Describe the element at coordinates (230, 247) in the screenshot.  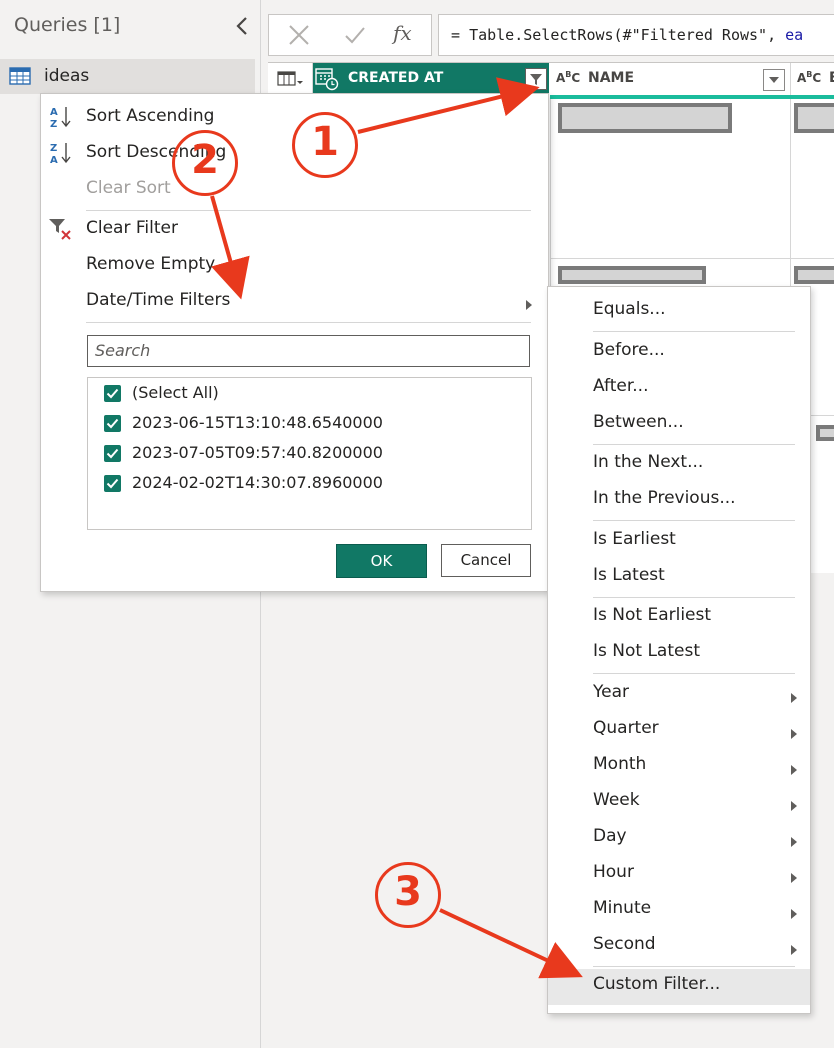
I see `arrow-to-datetime-filters` at that location.